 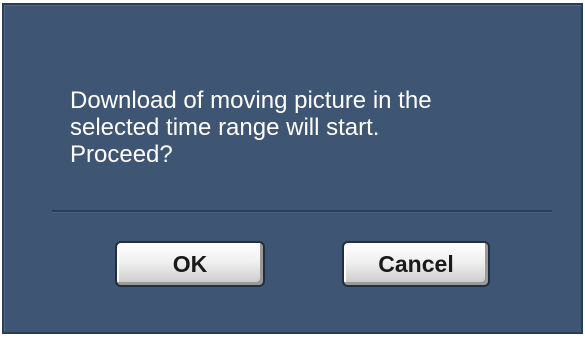 I want to click on cancel-button: Cancel, so click(x=416, y=264).